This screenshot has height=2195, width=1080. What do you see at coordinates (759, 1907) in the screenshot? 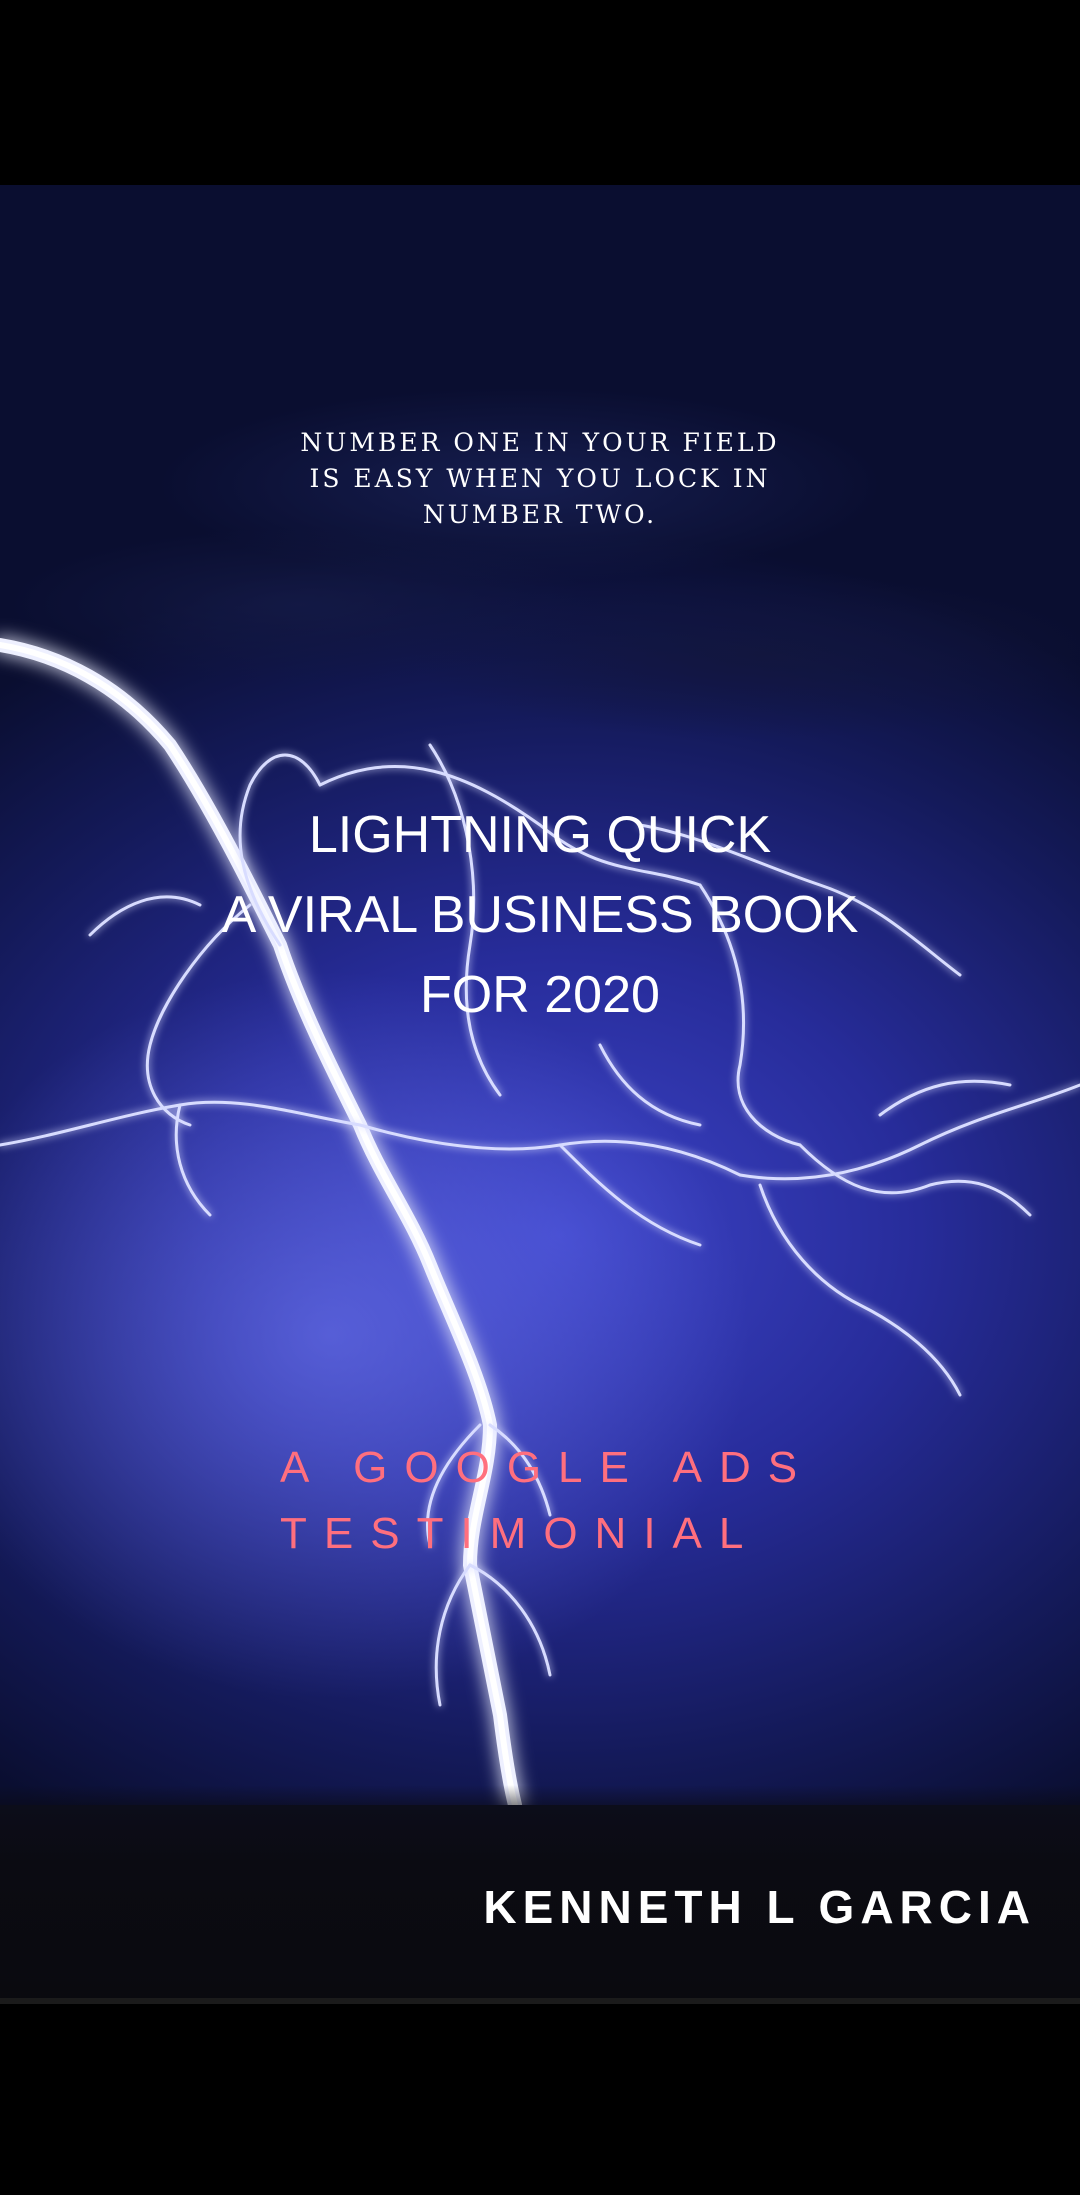
I see `author-name: KENNETH L GARCIA` at bounding box center [759, 1907].